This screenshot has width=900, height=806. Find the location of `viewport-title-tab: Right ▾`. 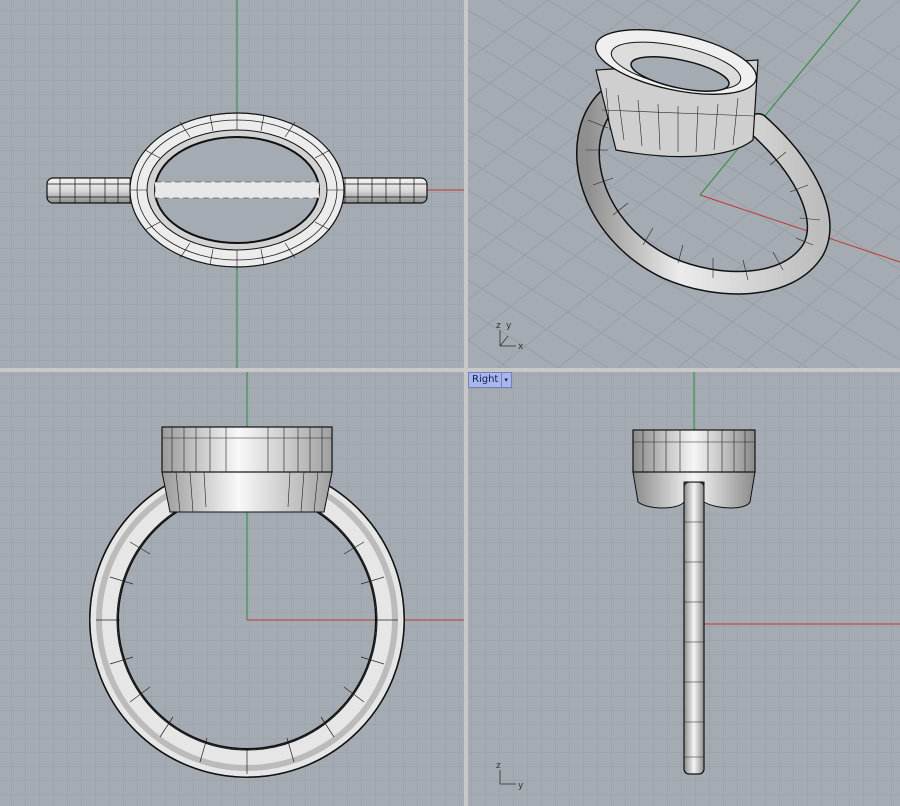

viewport-title-tab: Right ▾ is located at coordinates (490, 380).